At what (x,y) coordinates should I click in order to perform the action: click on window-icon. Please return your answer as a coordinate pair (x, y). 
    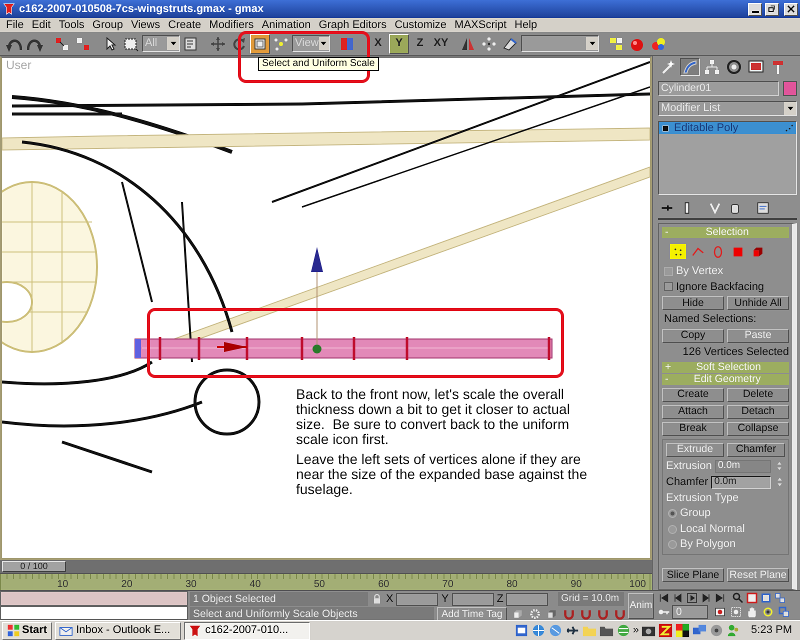
    Looking at the image, I should click on (521, 630).